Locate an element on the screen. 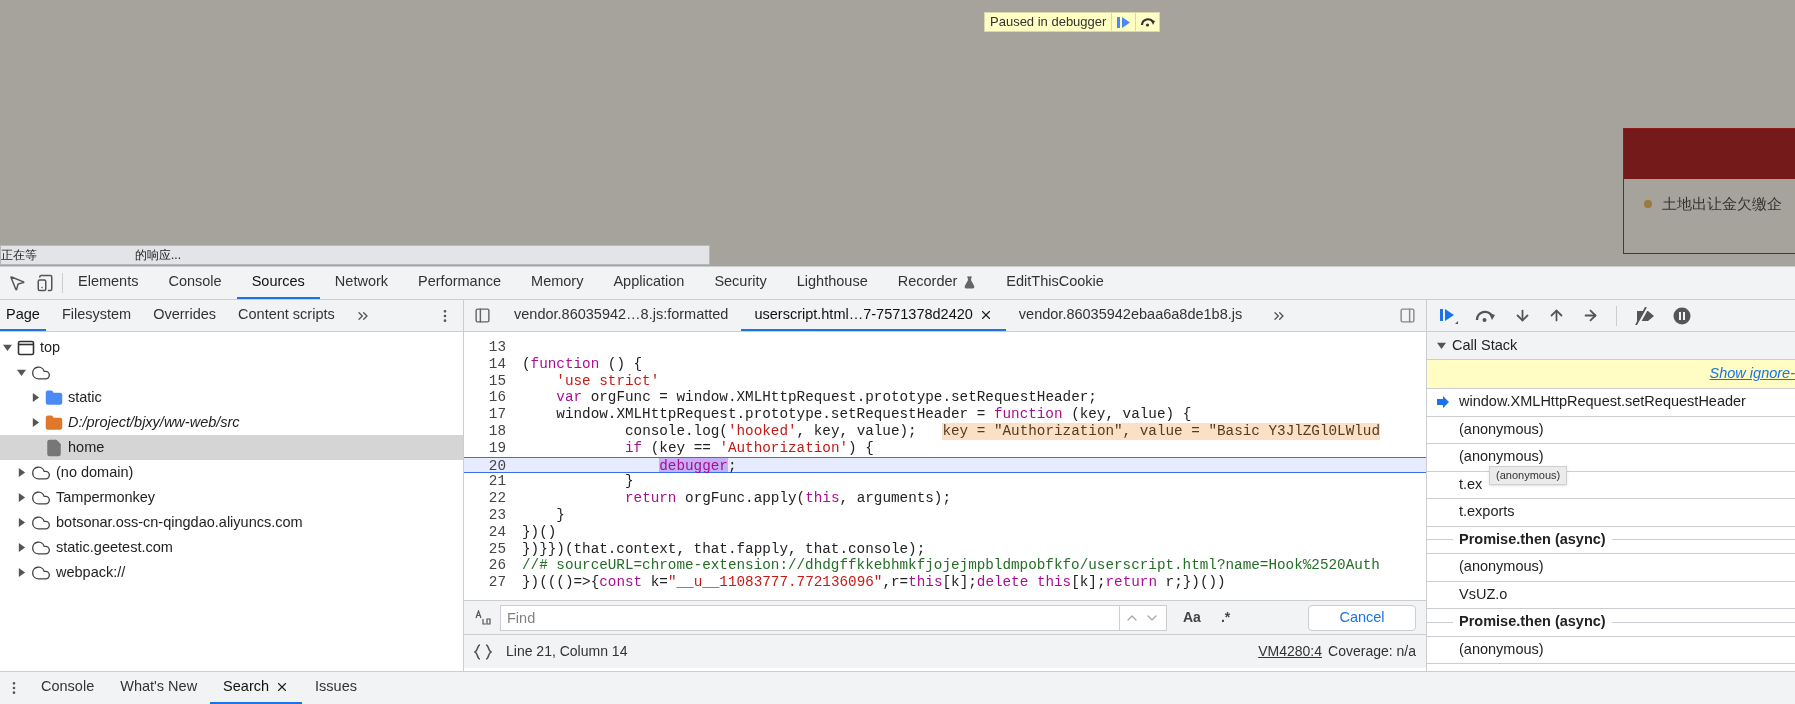  regex-toggle: .* is located at coordinates (1225, 617).